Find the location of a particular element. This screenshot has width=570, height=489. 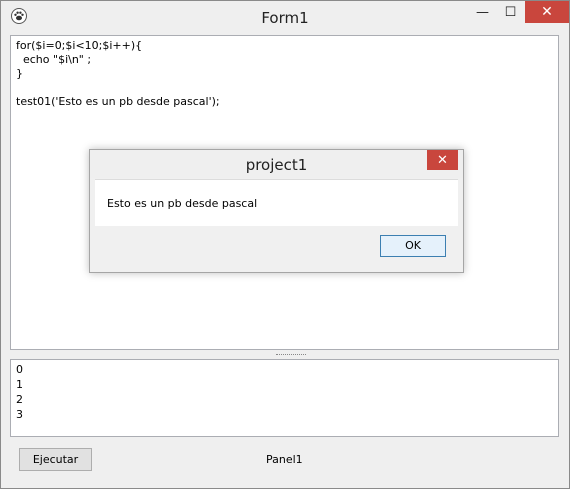

dialog-footer: OK is located at coordinates (276, 246).